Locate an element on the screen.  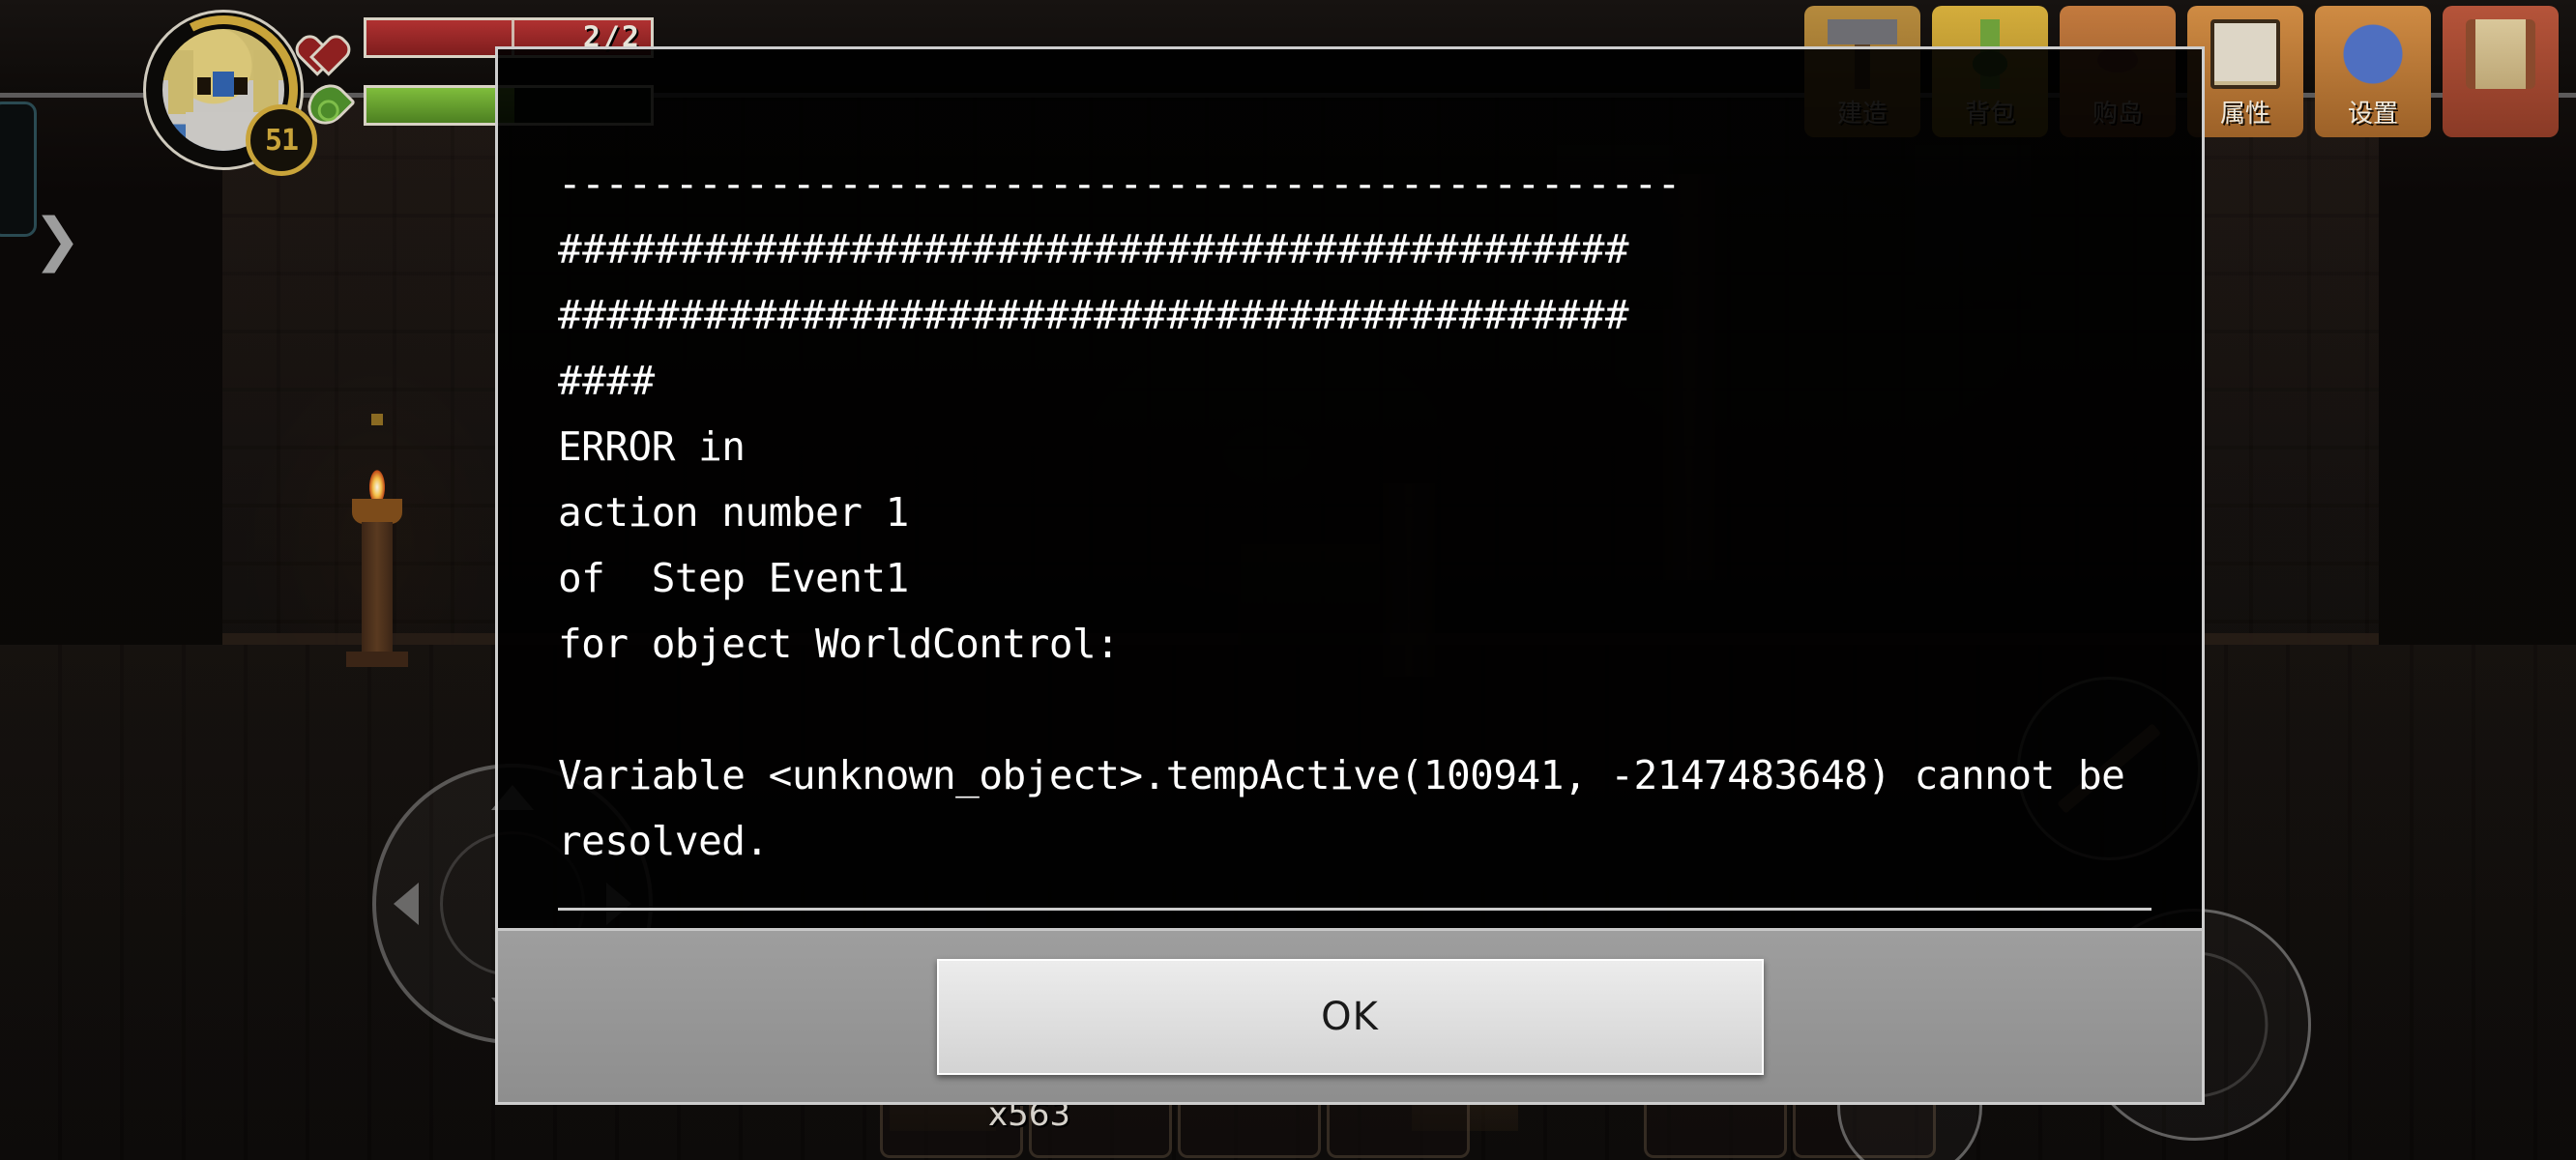
scroll-character-icon is located at coordinates (2245, 54).